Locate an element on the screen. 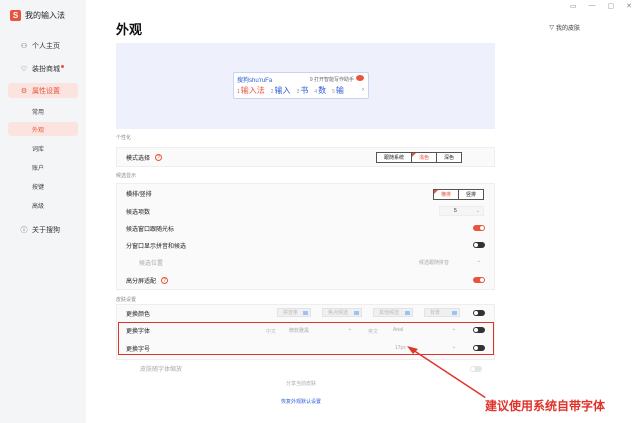 The height and width of the screenshot is (423, 640). annotation-text: 建议使用系统自带字体 is located at coordinates (545, 405).